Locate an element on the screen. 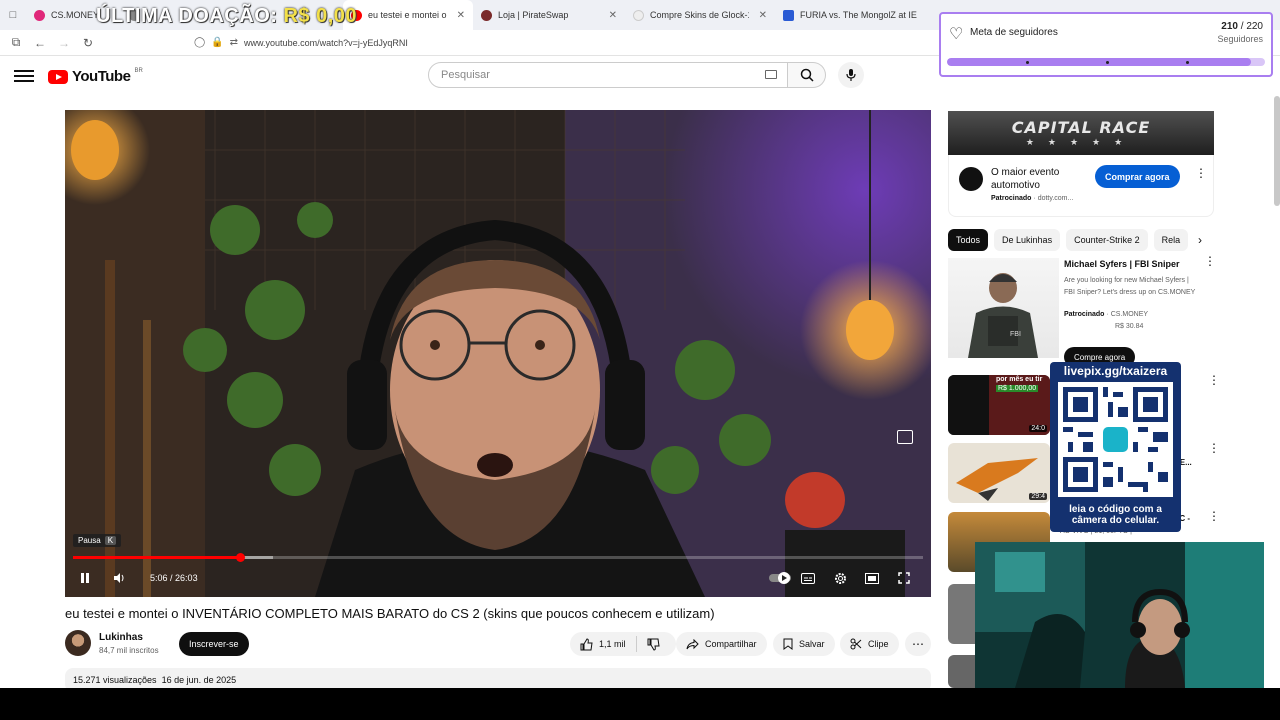 Image resolution: width=1280 pixels, height=720 pixels. progress-bar is located at coordinates (498, 557).